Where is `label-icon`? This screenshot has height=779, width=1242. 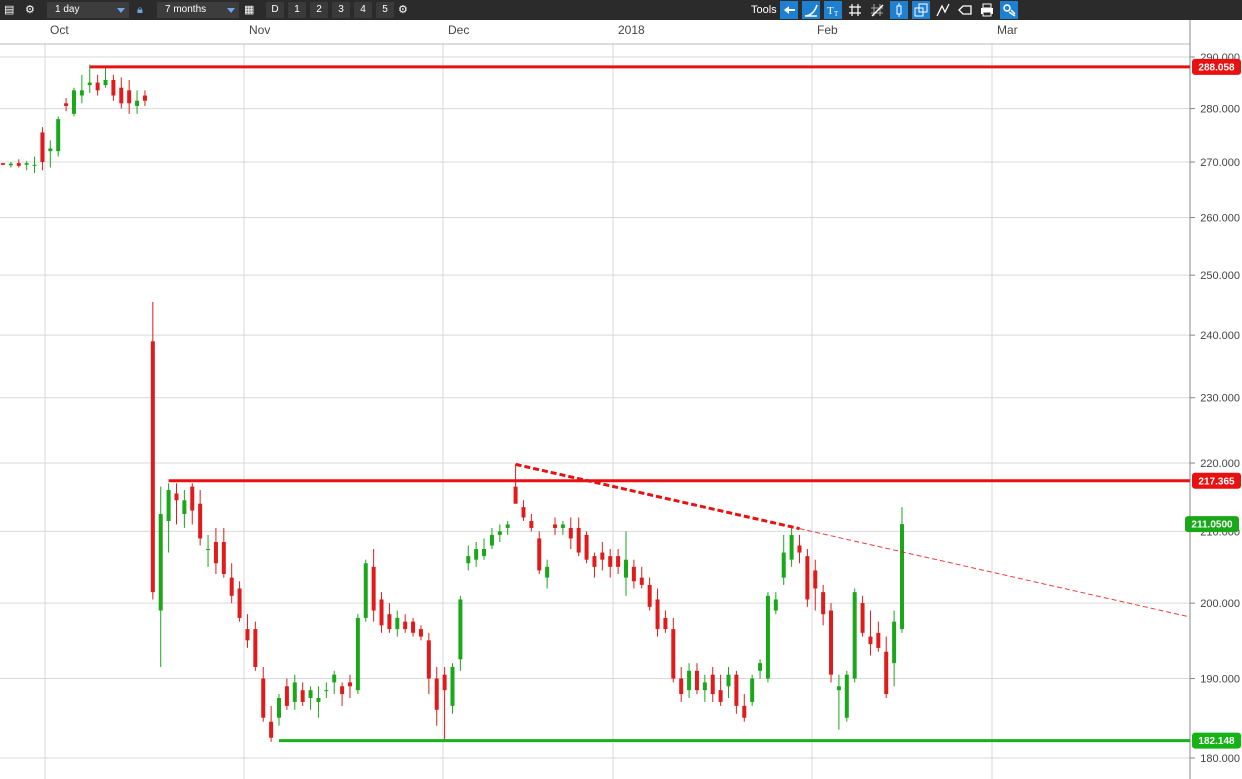
label-icon is located at coordinates (965, 10).